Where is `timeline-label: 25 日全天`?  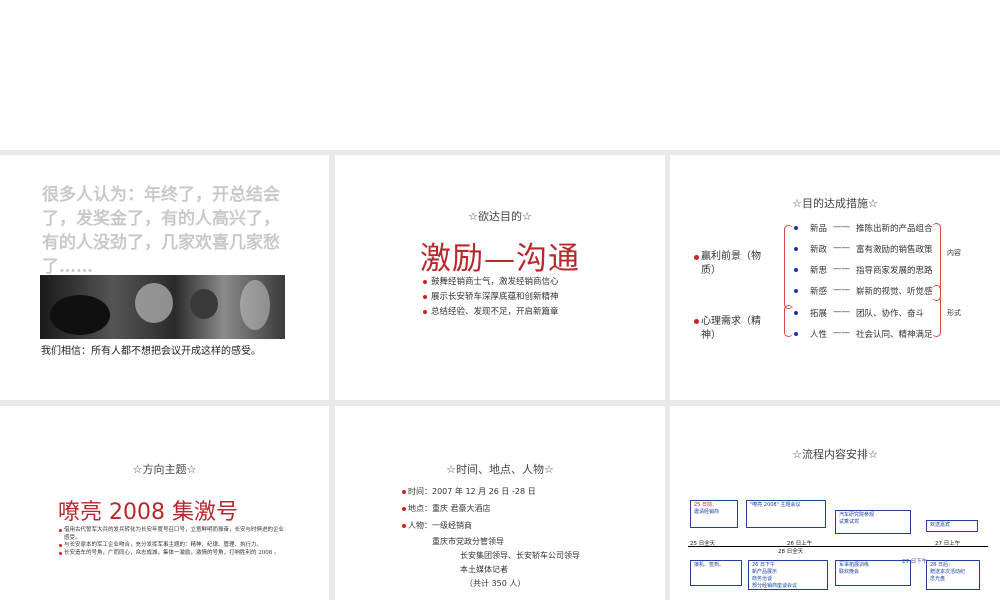
timeline-label: 25 日全天 is located at coordinates (703, 544).